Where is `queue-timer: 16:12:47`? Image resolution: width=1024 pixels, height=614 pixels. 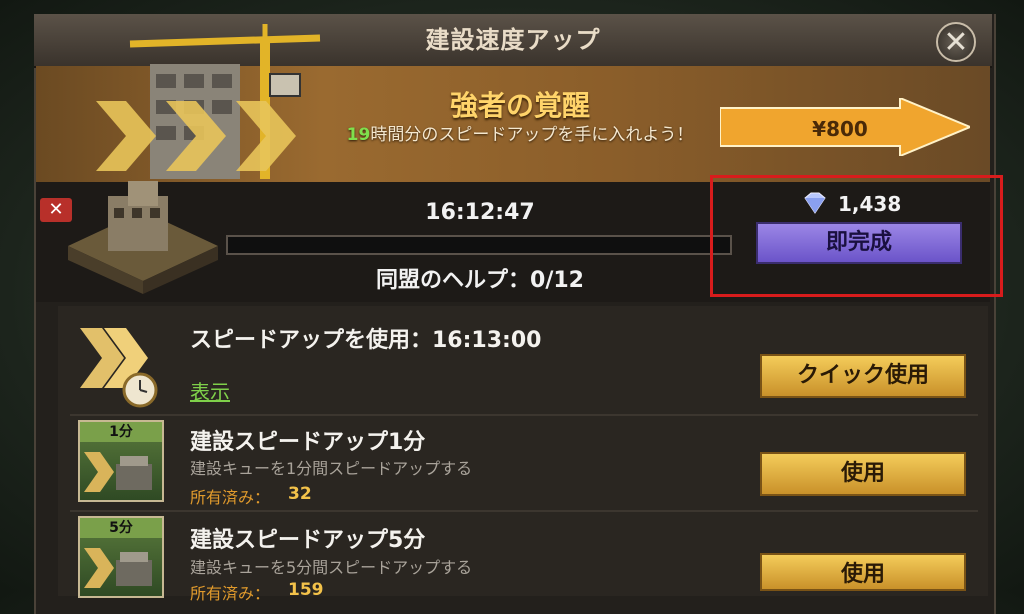
queue-timer: 16:12:47 is located at coordinates (480, 212).